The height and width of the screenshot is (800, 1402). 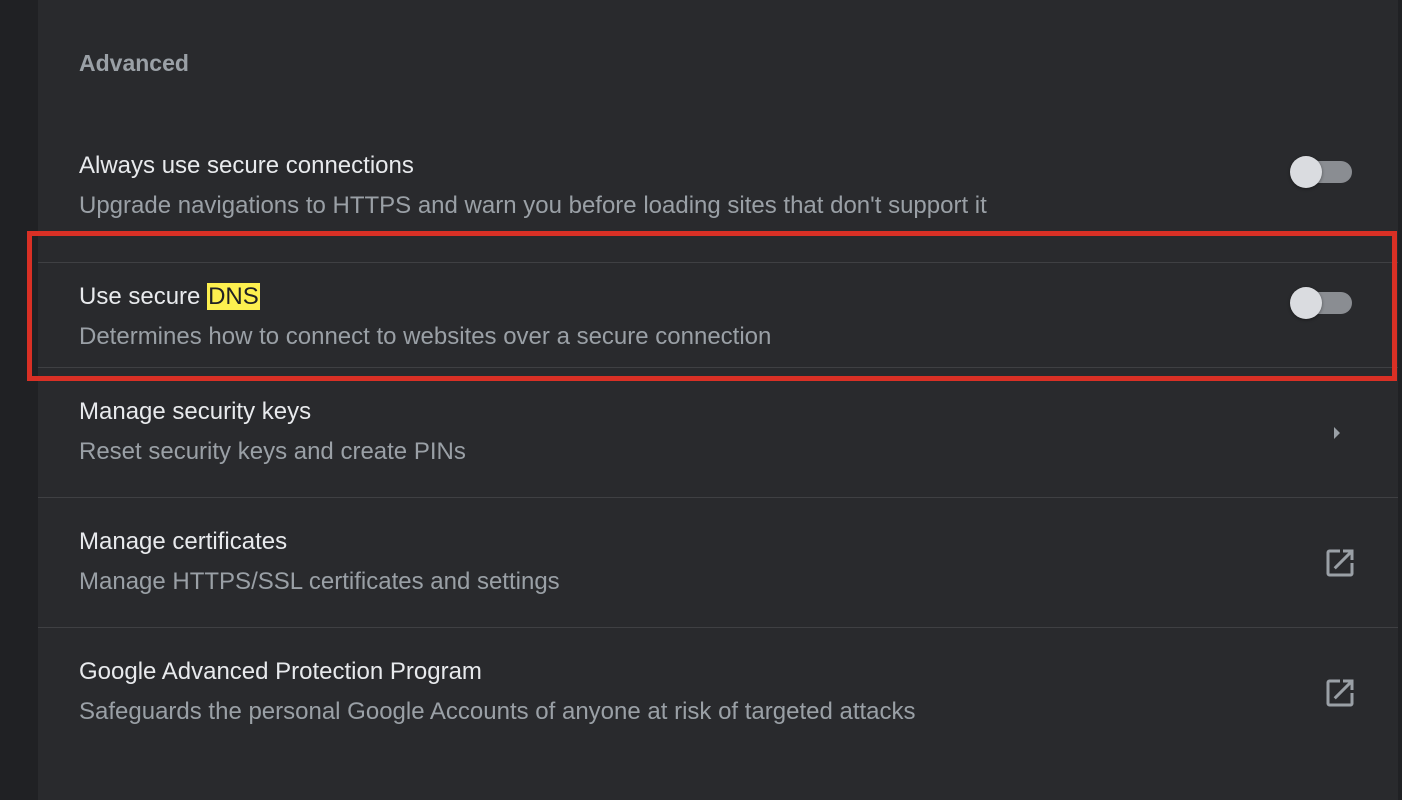 What do you see at coordinates (233, 296) in the screenshot?
I see `search-match-highlight: DNS` at bounding box center [233, 296].